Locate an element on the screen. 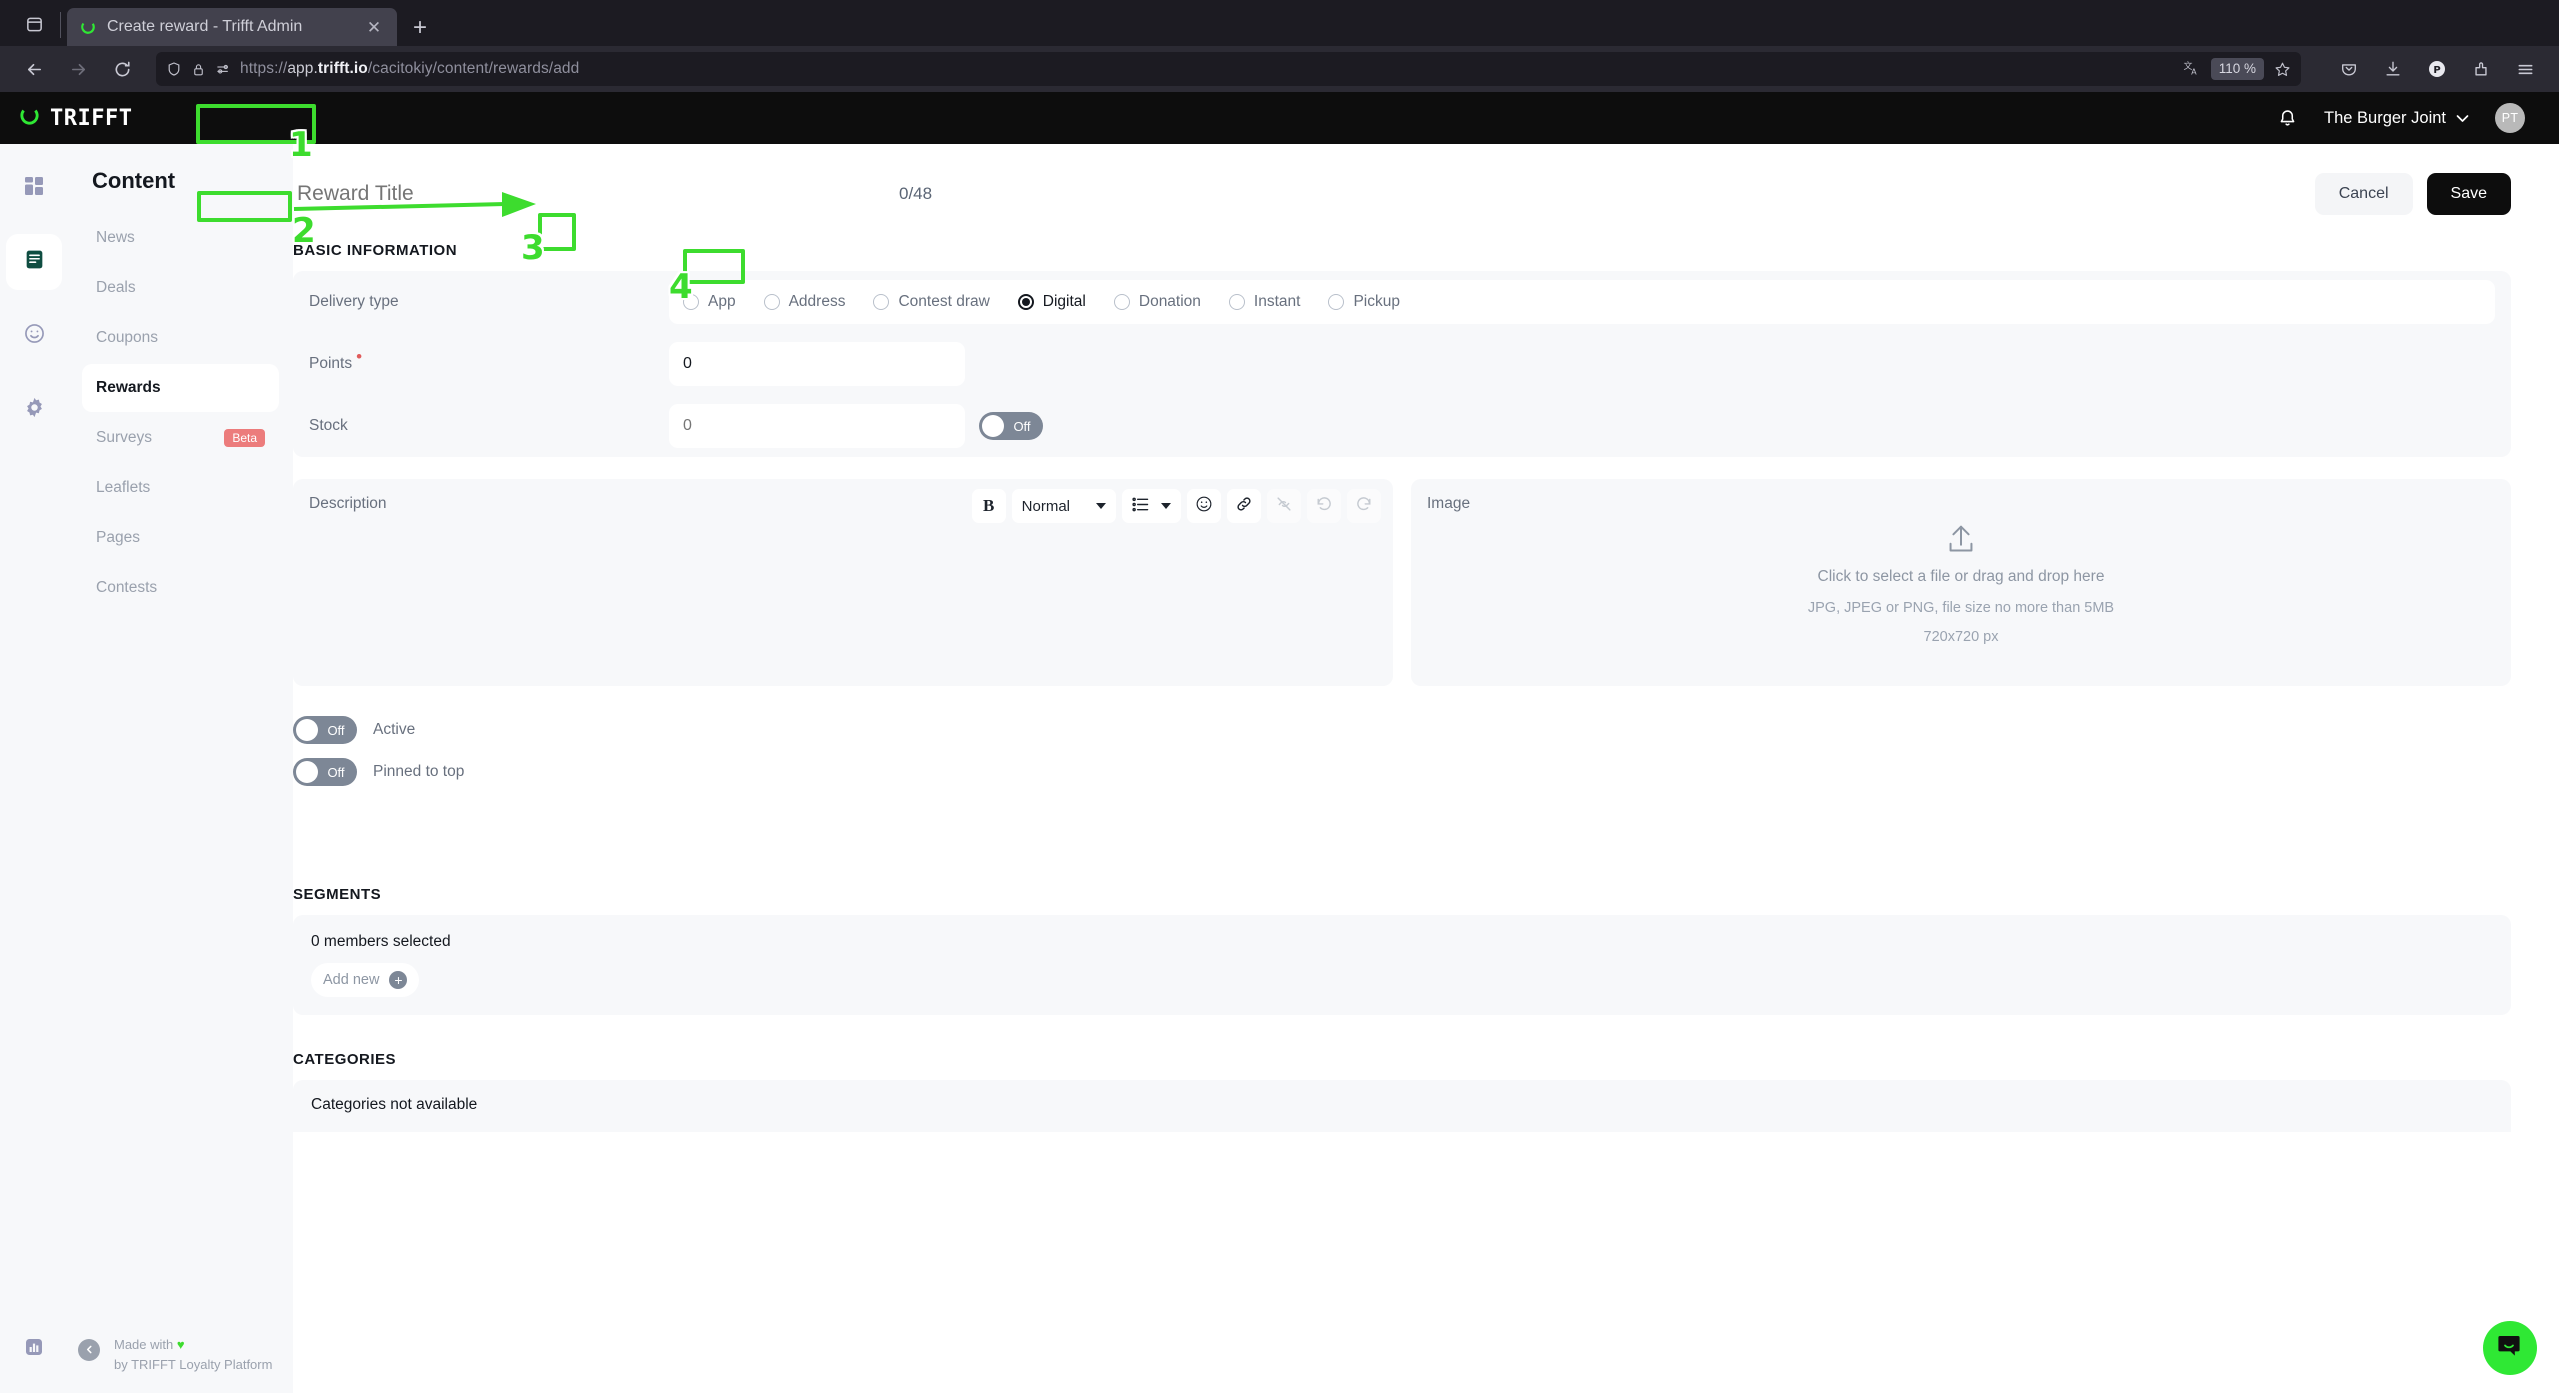 Image resolution: width=2559 pixels, height=1393 pixels. pinned-to-top-label: Pinned to top is located at coordinates (419, 771).